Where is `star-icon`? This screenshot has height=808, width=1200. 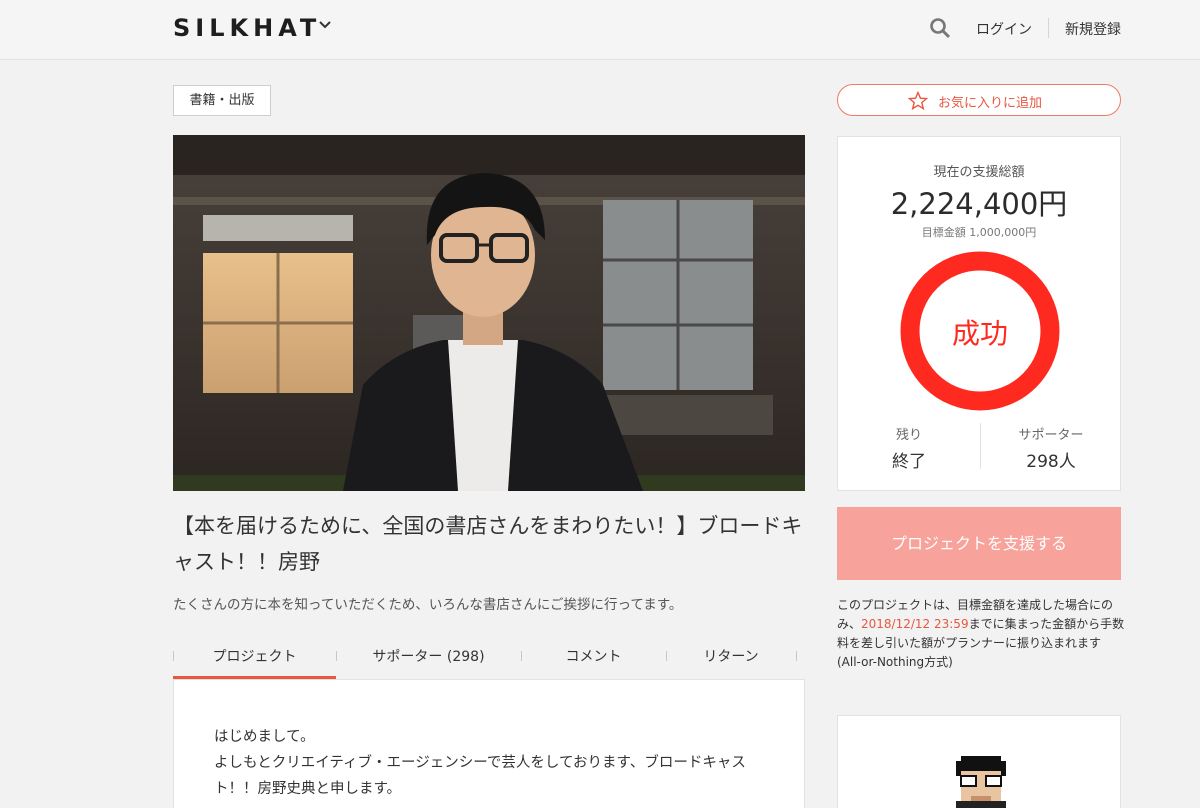
star-icon is located at coordinates (918, 101).